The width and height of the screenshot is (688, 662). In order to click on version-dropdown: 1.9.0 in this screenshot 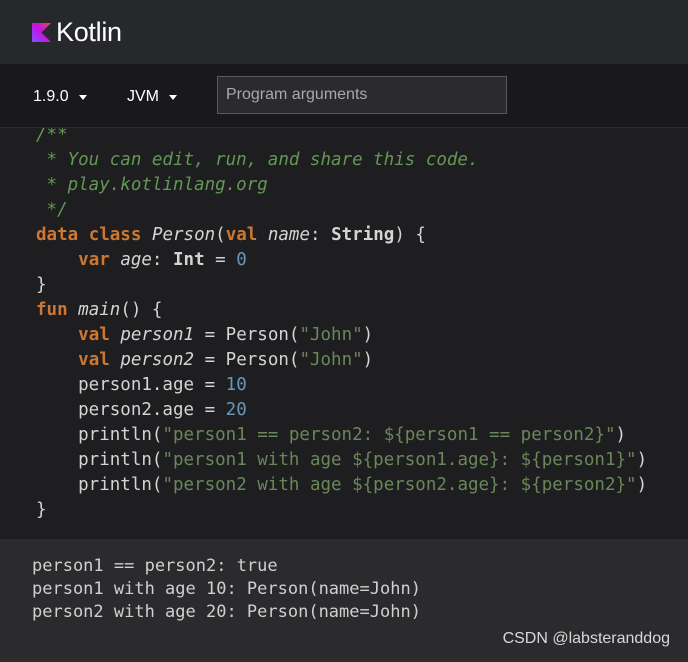, I will do `click(60, 97)`.